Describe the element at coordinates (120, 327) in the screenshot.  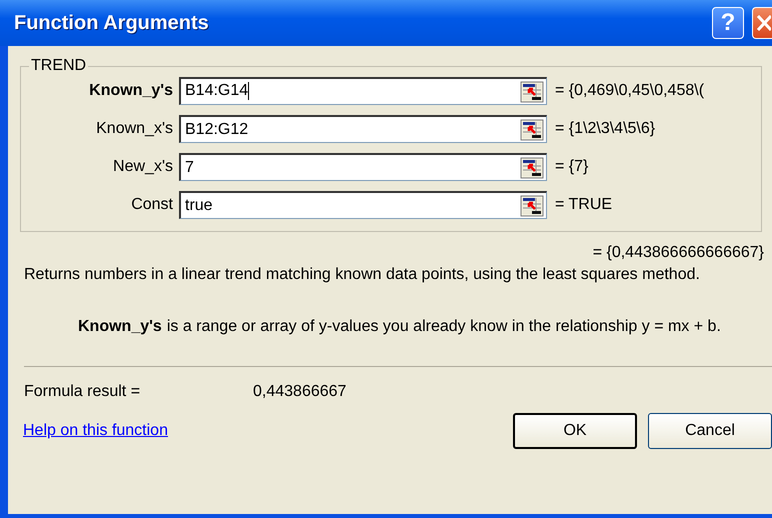
I see `argument-name: Known_y's` at that location.